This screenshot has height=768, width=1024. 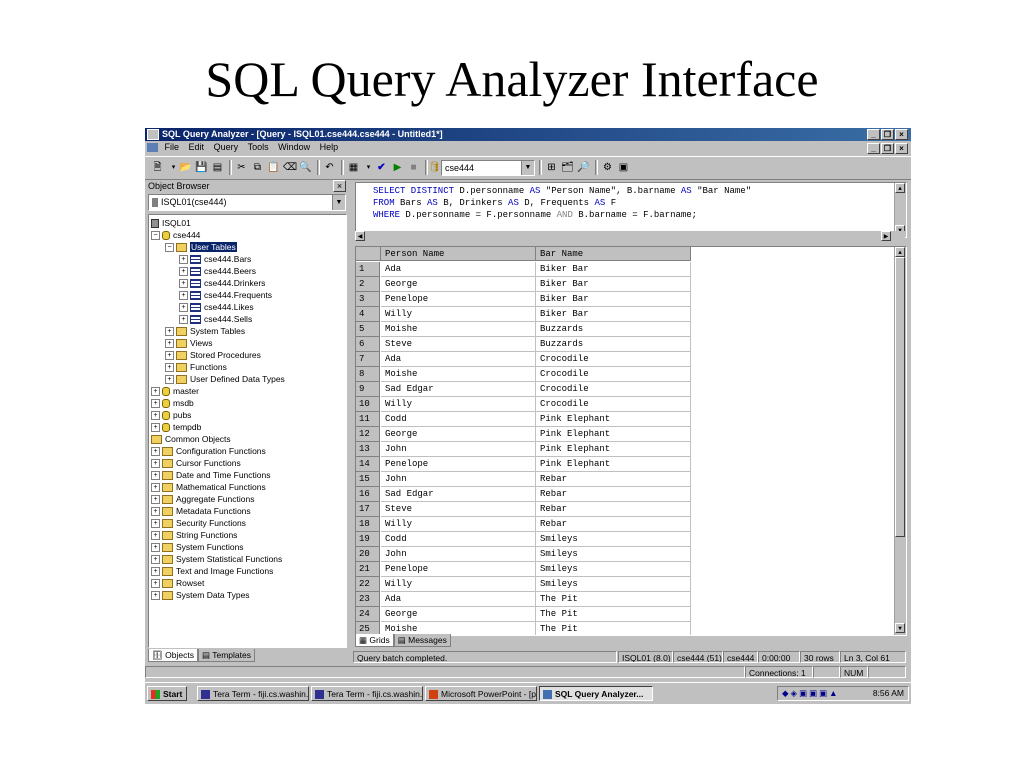 I want to click on server-select: ISQL01(cse444) ▼, so click(x=247, y=202).